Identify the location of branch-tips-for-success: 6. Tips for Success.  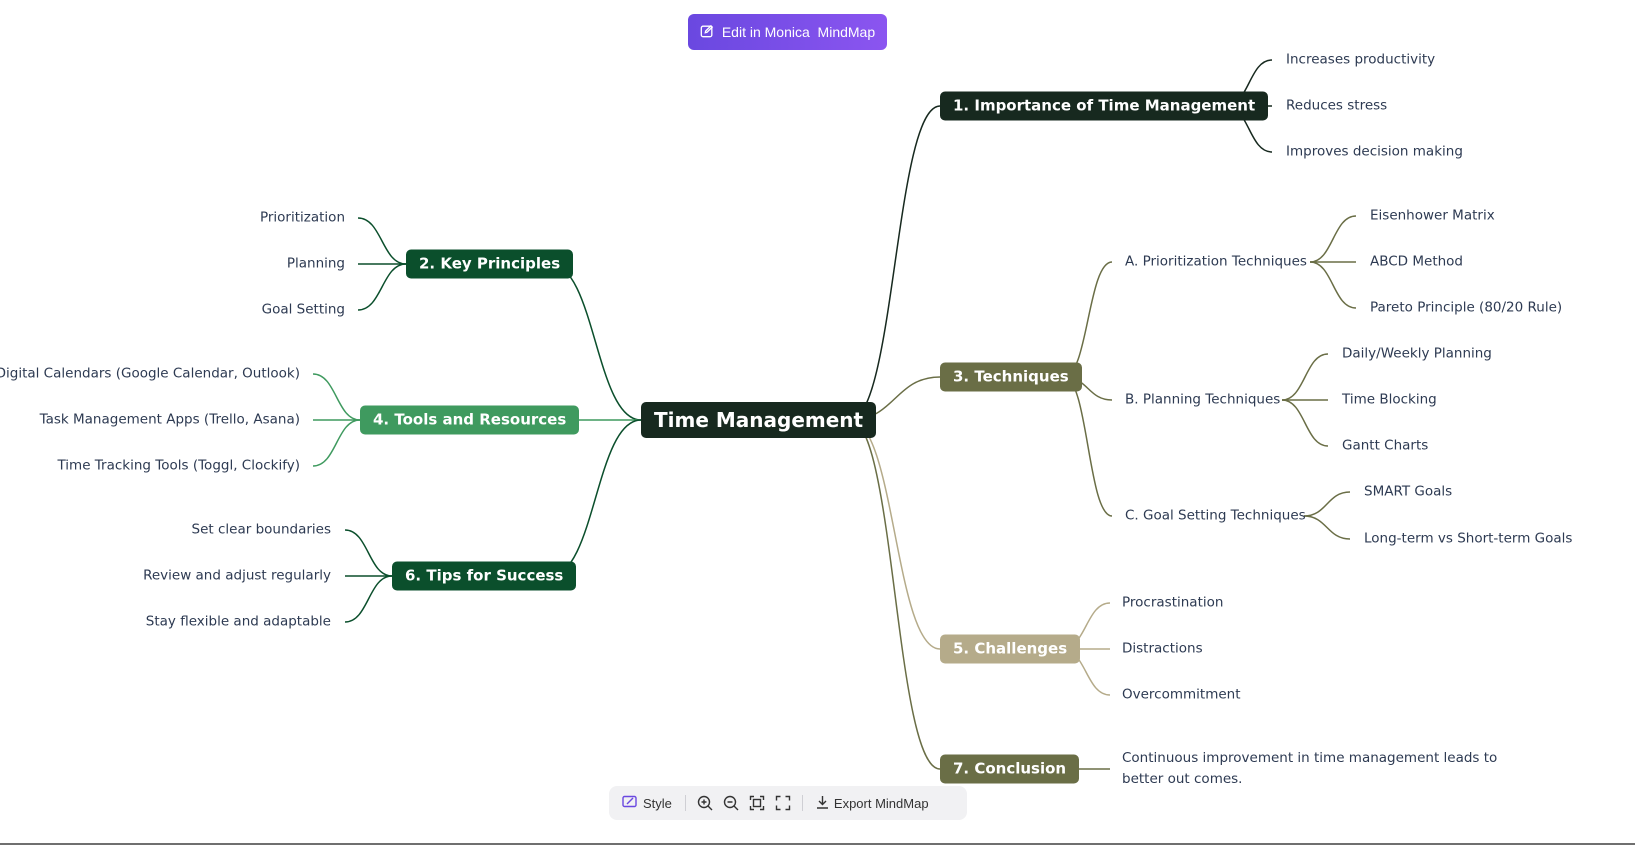
(484, 576).